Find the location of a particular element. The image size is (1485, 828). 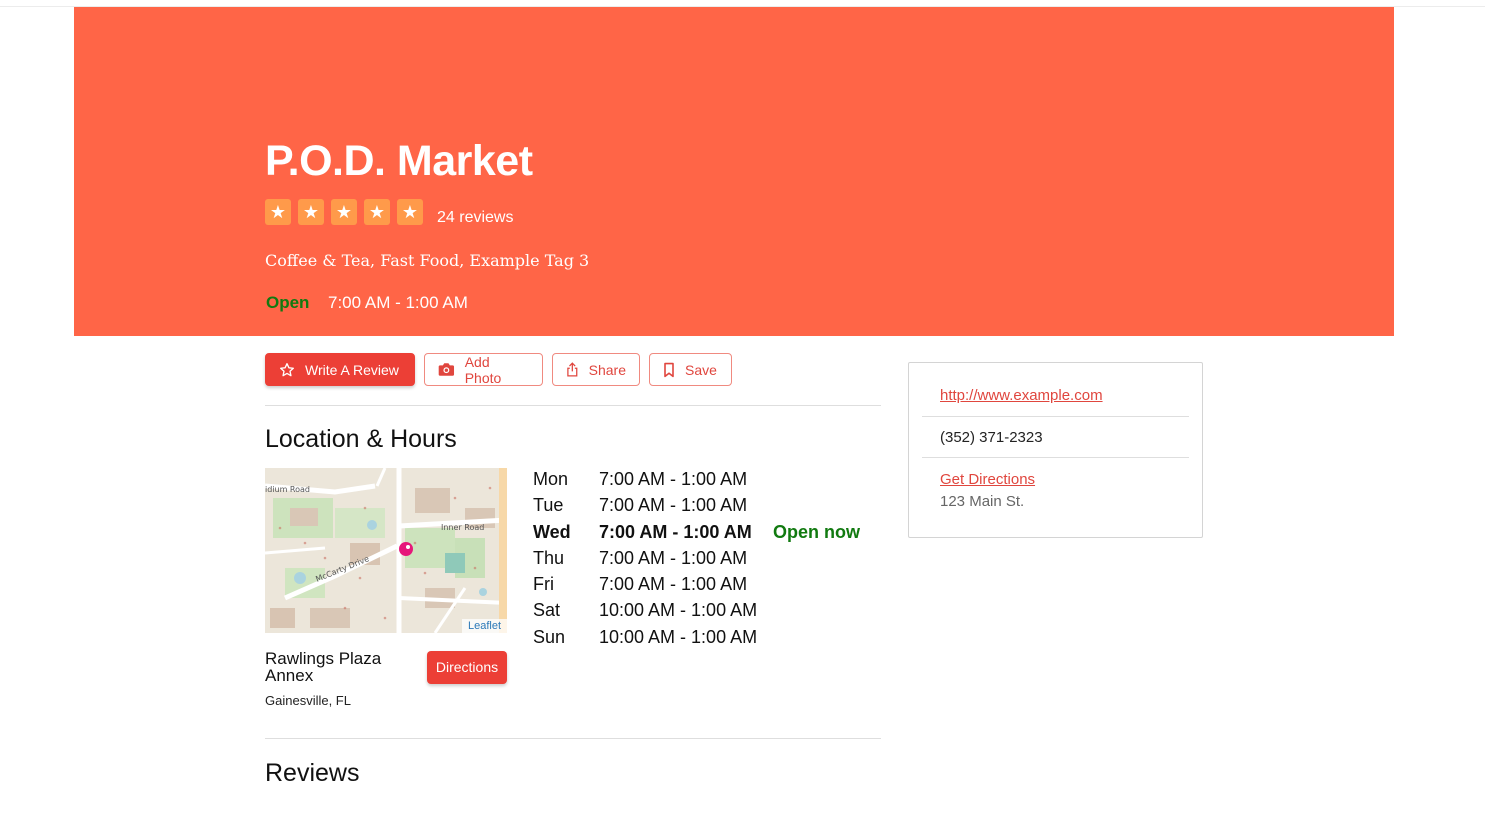

share-button: Share is located at coordinates (596, 369).